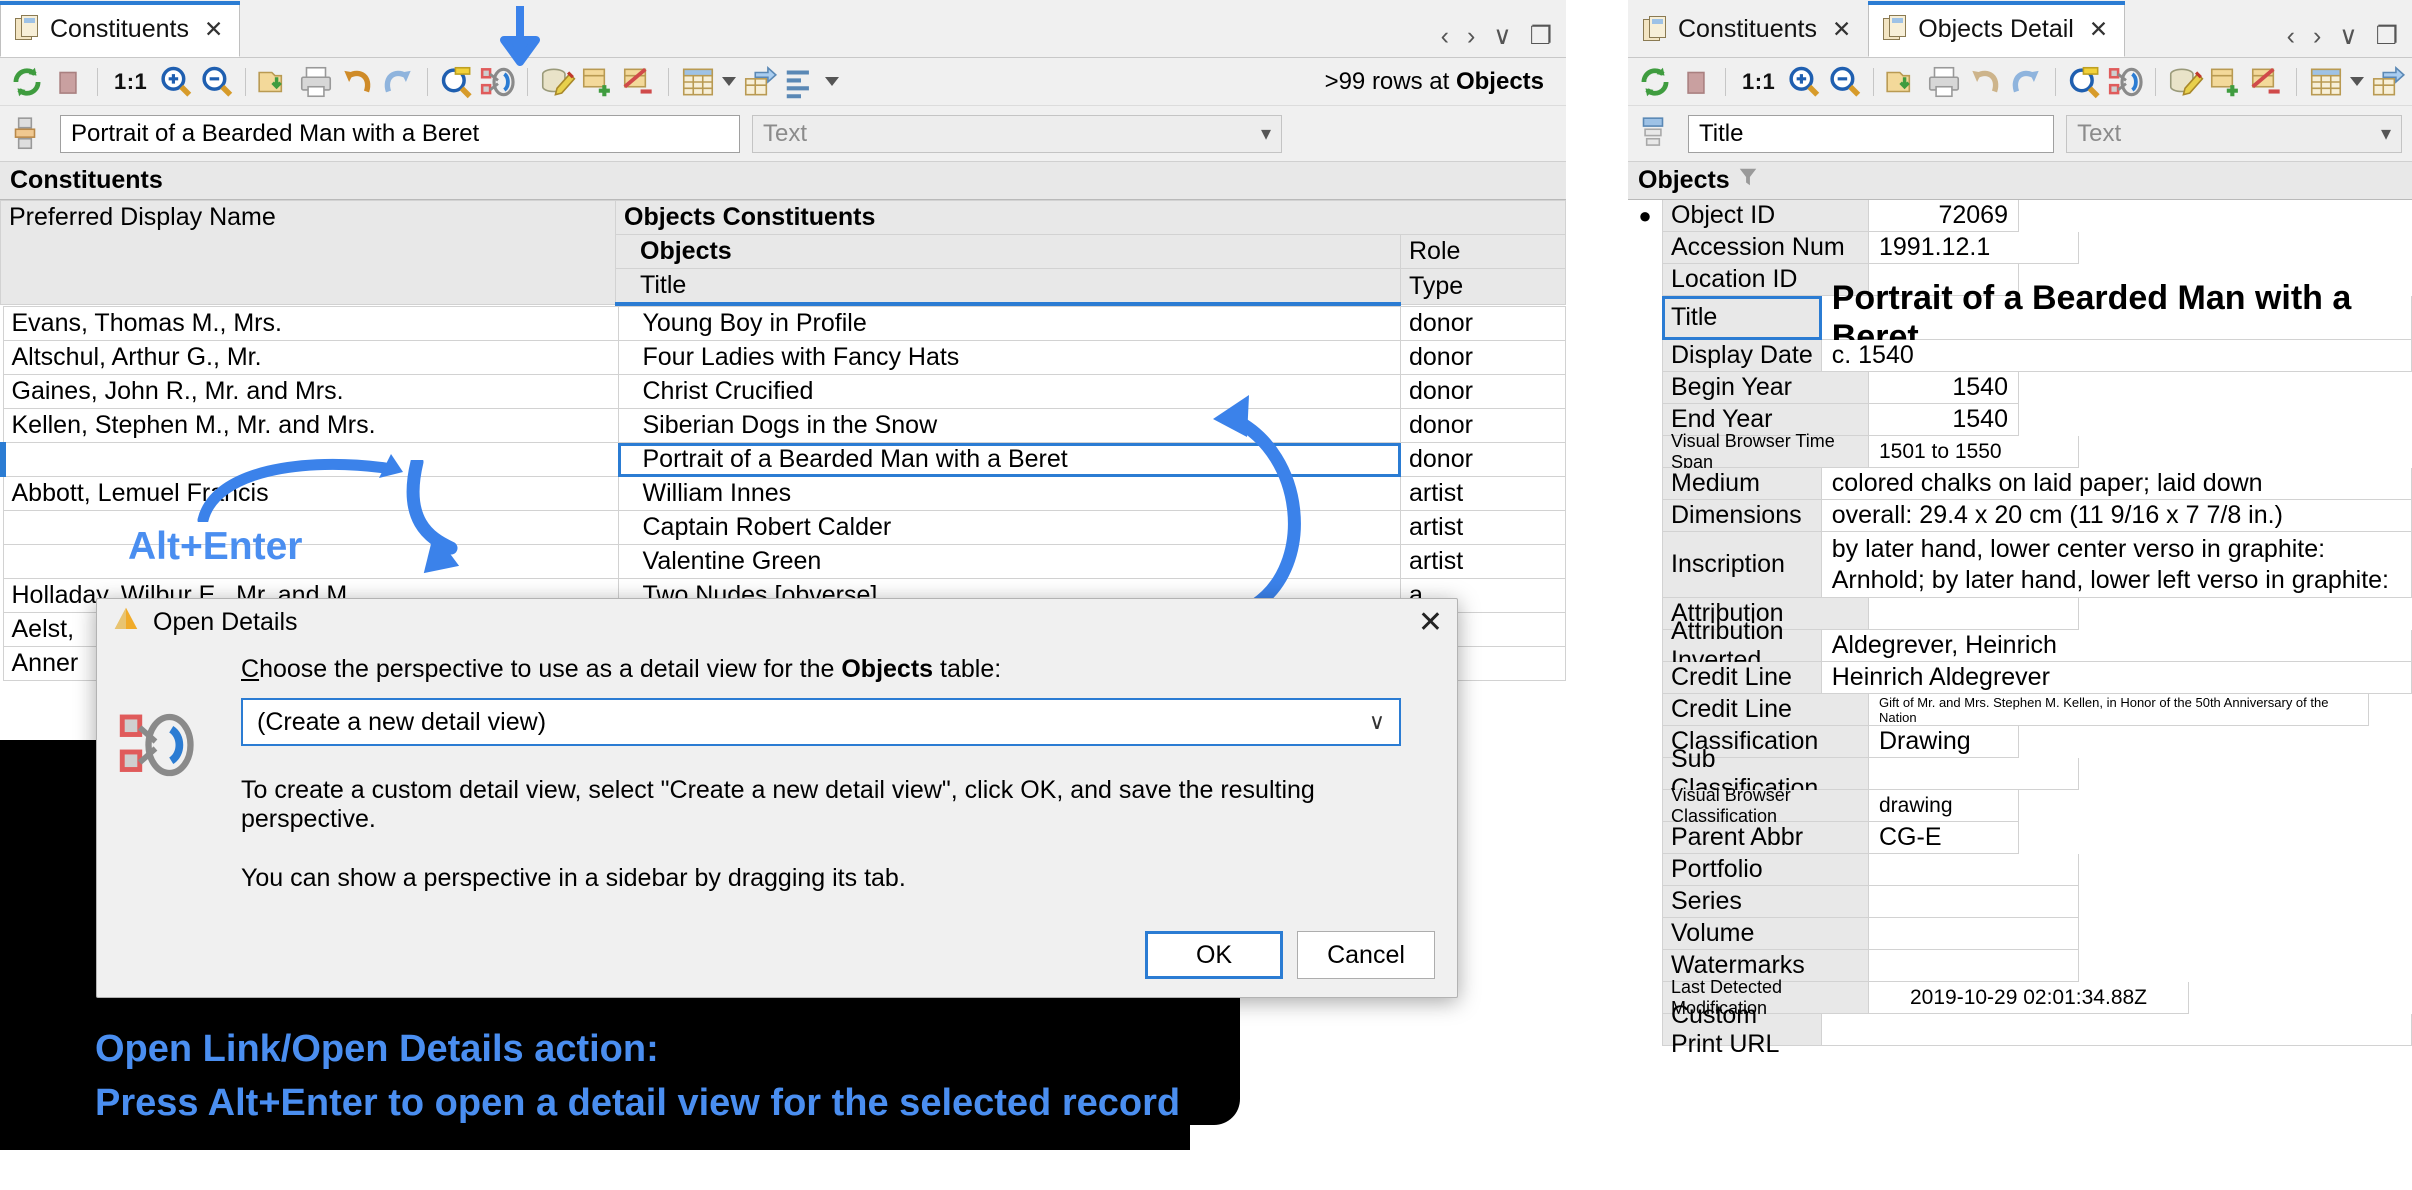 Image resolution: width=2412 pixels, height=1190 pixels. I want to click on cell-preferred-display-name, so click(310, 561).